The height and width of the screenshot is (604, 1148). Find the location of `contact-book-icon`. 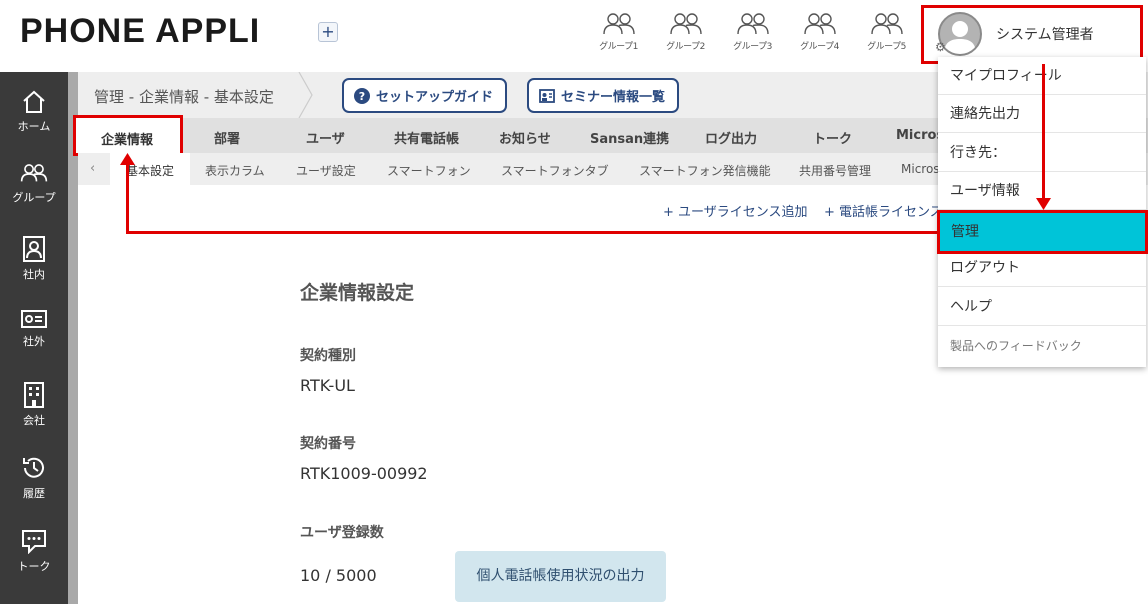

contact-book-icon is located at coordinates (34, 249).